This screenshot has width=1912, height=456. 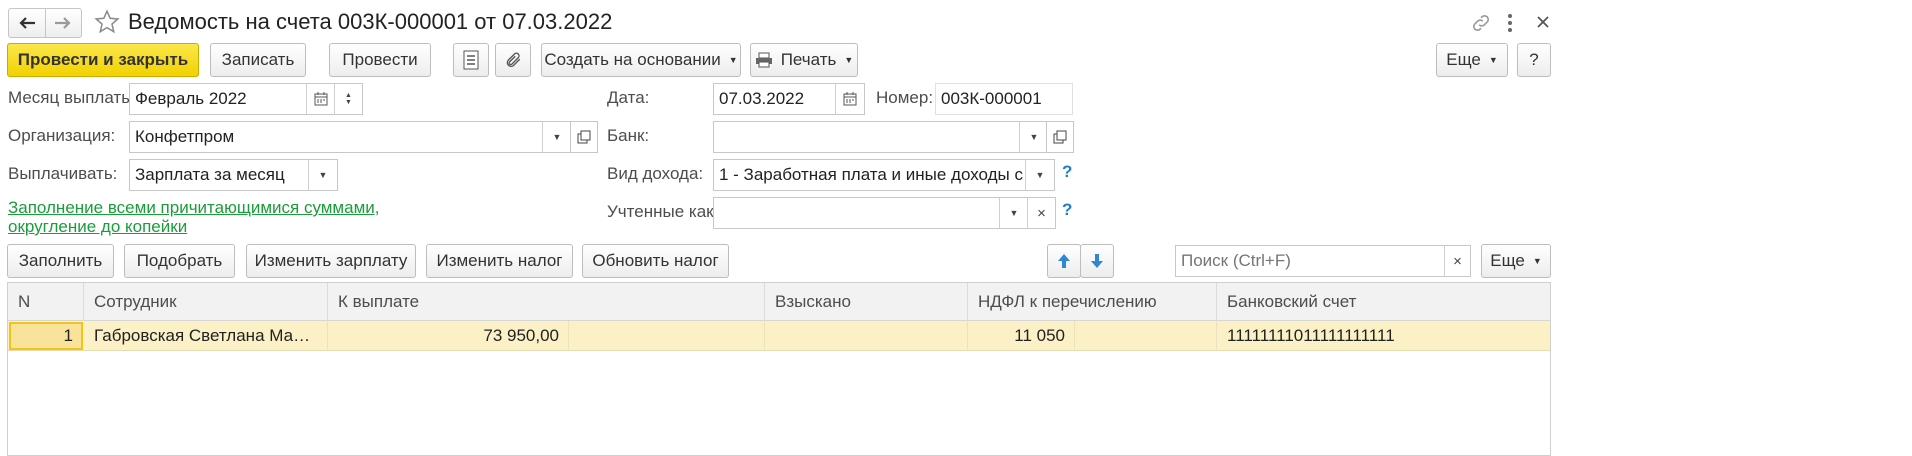 I want to click on column-header-withheld: Взыскано, so click(x=866, y=302).